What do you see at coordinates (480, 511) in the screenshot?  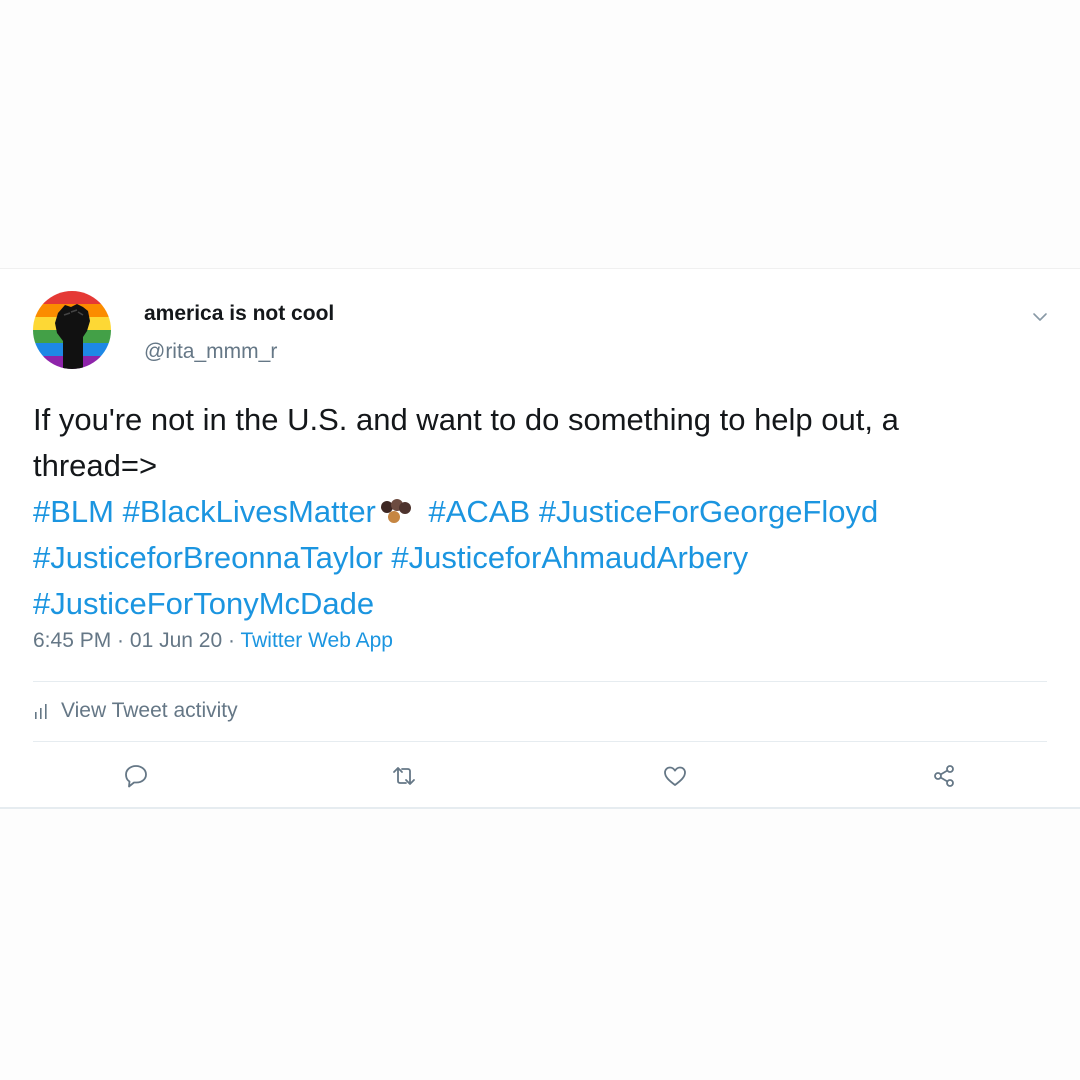 I see `hashtag-link: #ACAB` at bounding box center [480, 511].